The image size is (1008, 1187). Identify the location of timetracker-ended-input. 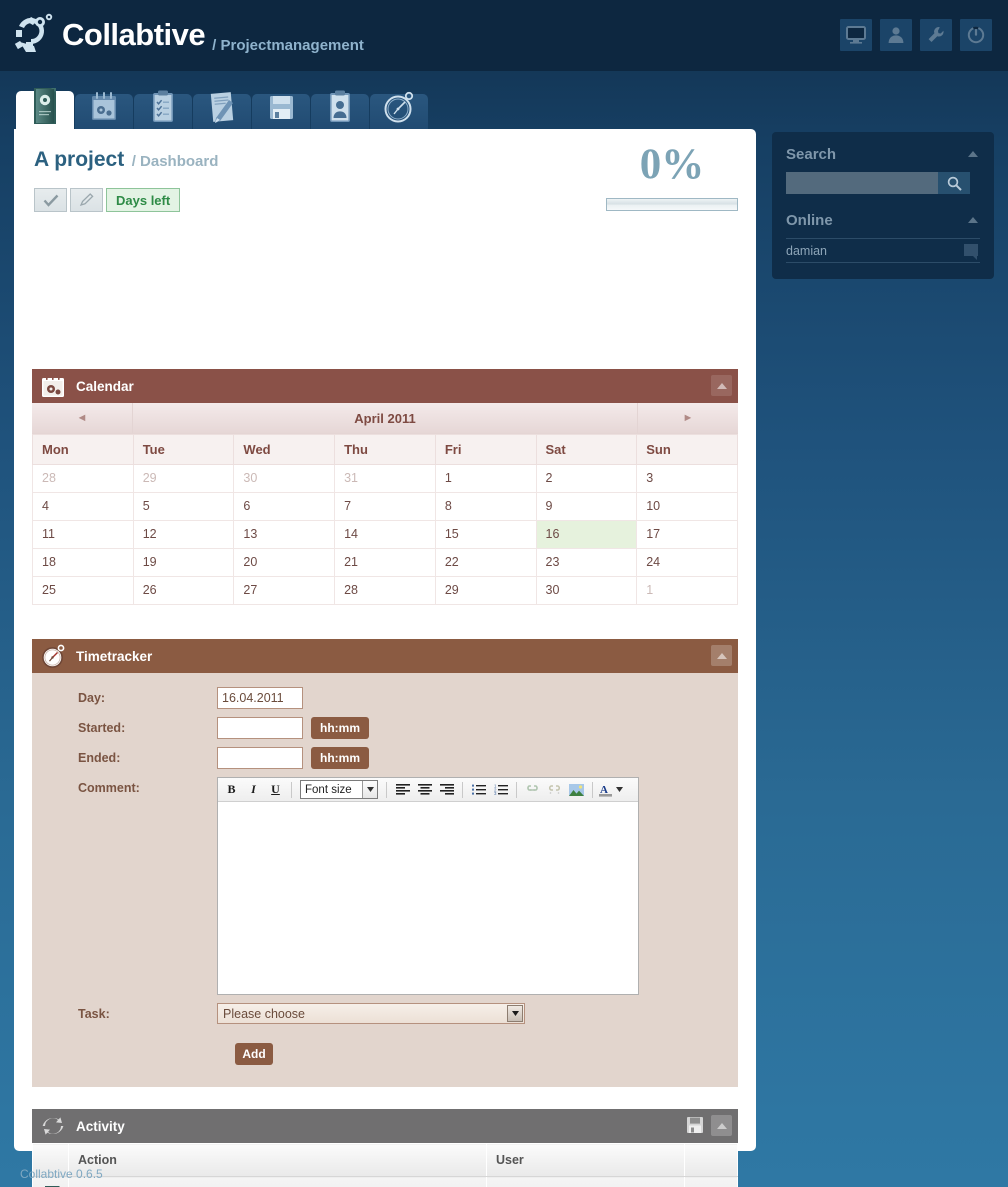
(260, 758).